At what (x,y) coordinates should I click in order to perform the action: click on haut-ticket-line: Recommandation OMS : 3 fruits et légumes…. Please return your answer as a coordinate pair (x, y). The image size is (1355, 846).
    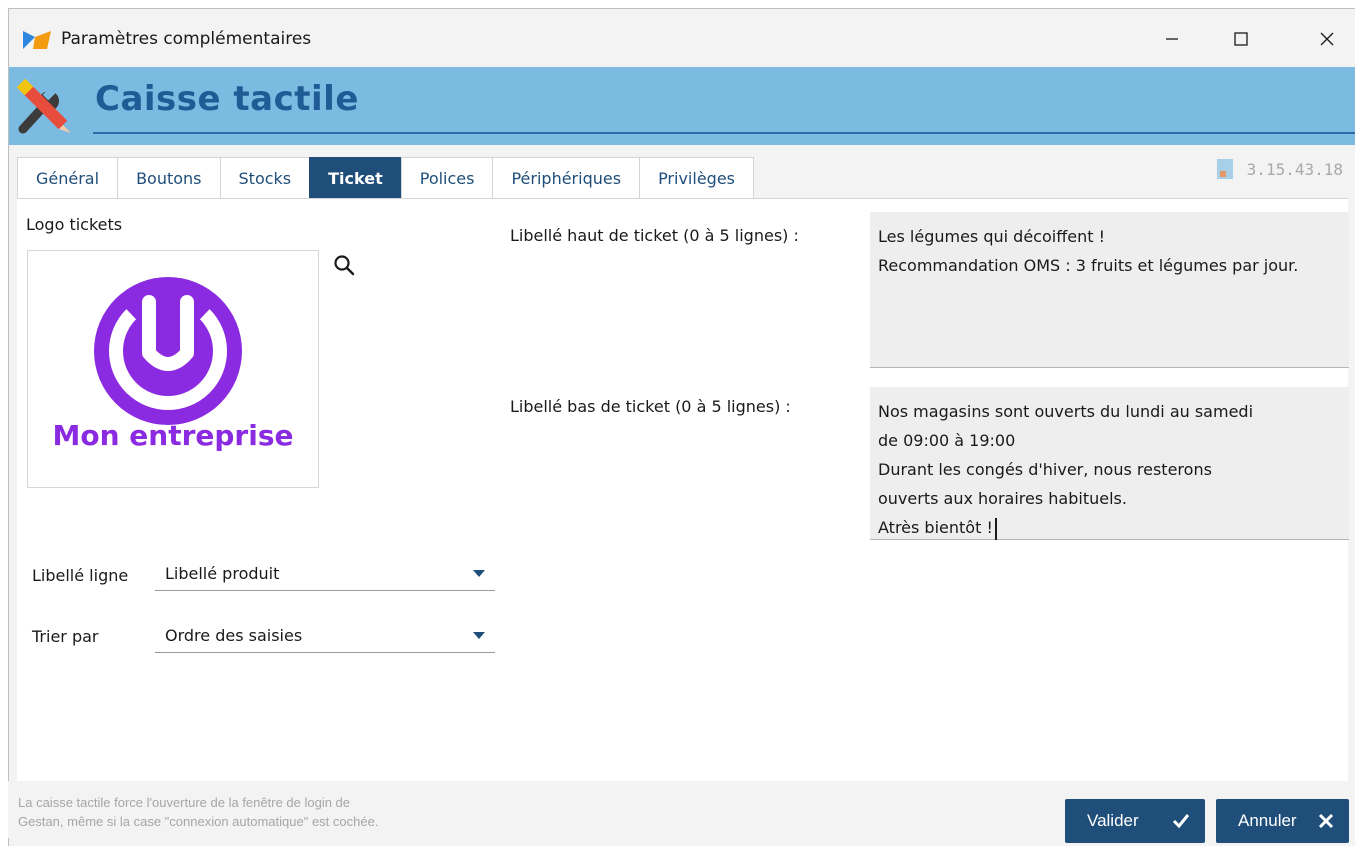
    Looking at the image, I should click on (1088, 265).